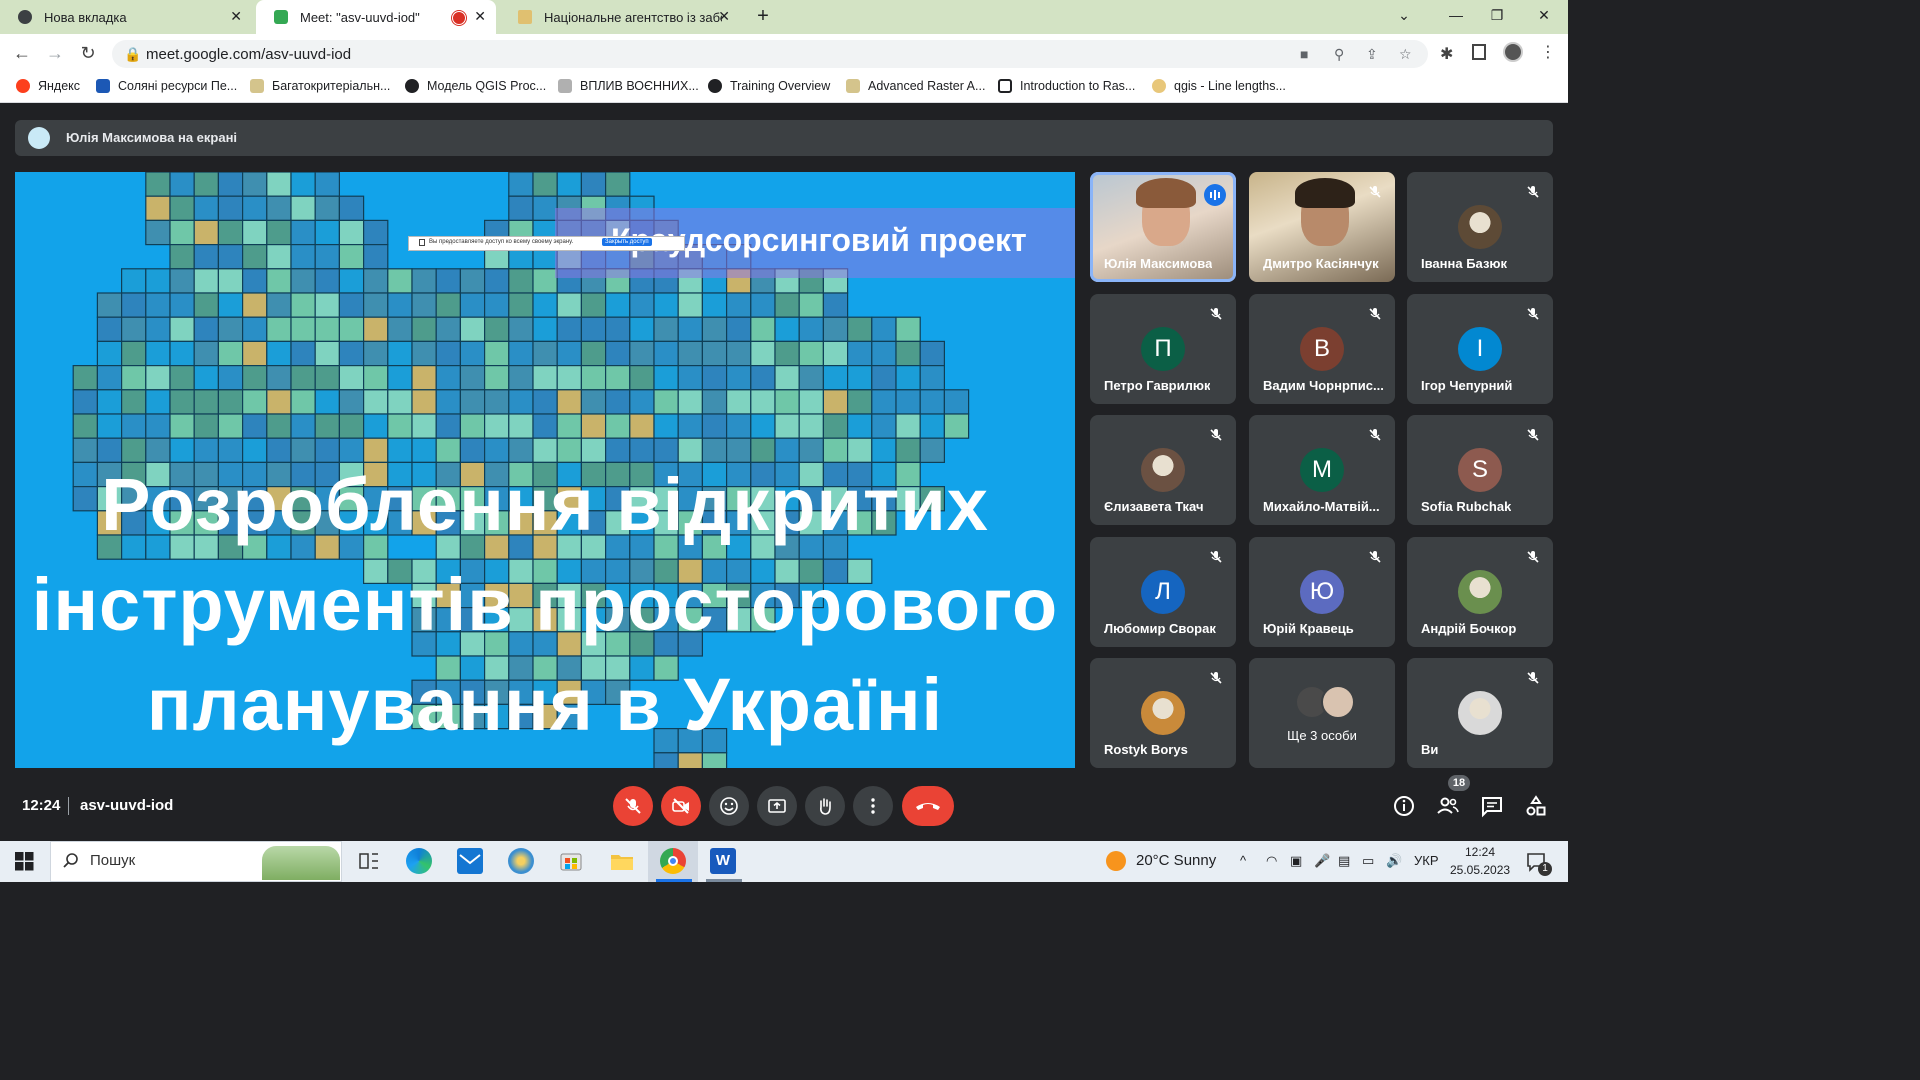  What do you see at coordinates (369, 861) in the screenshot?
I see `task-view-icon` at bounding box center [369, 861].